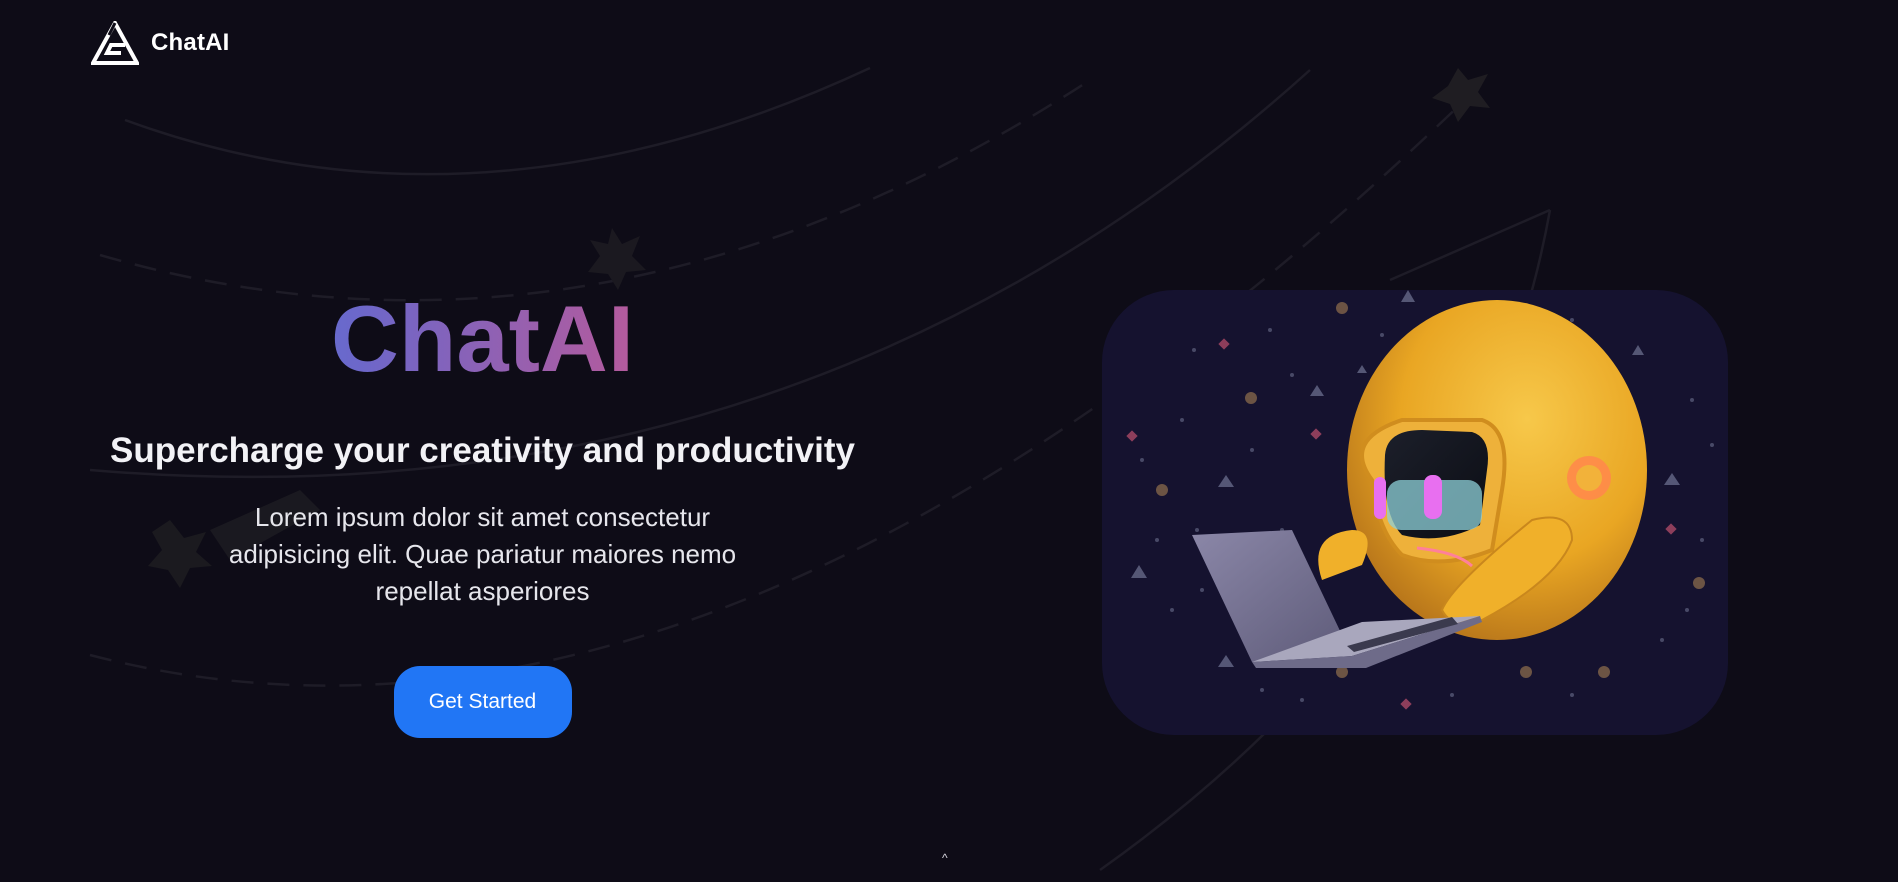 The width and height of the screenshot is (1898, 882). What do you see at coordinates (945, 858) in the screenshot?
I see `scroll-up-indicator: ^` at bounding box center [945, 858].